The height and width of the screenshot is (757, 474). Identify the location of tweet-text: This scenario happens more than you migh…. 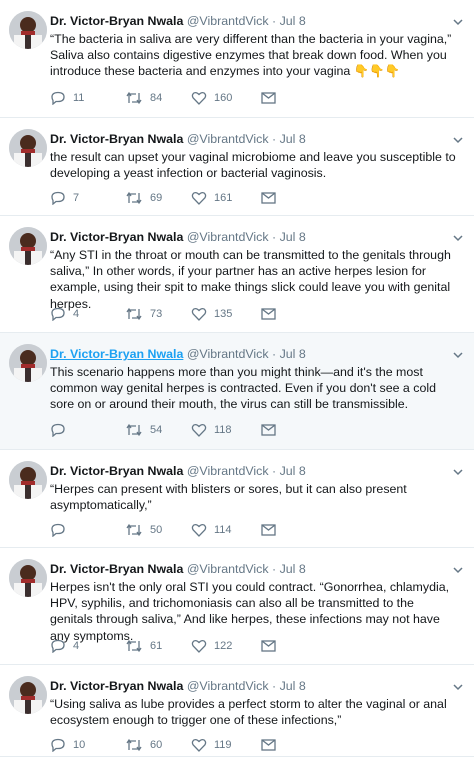
(243, 388).